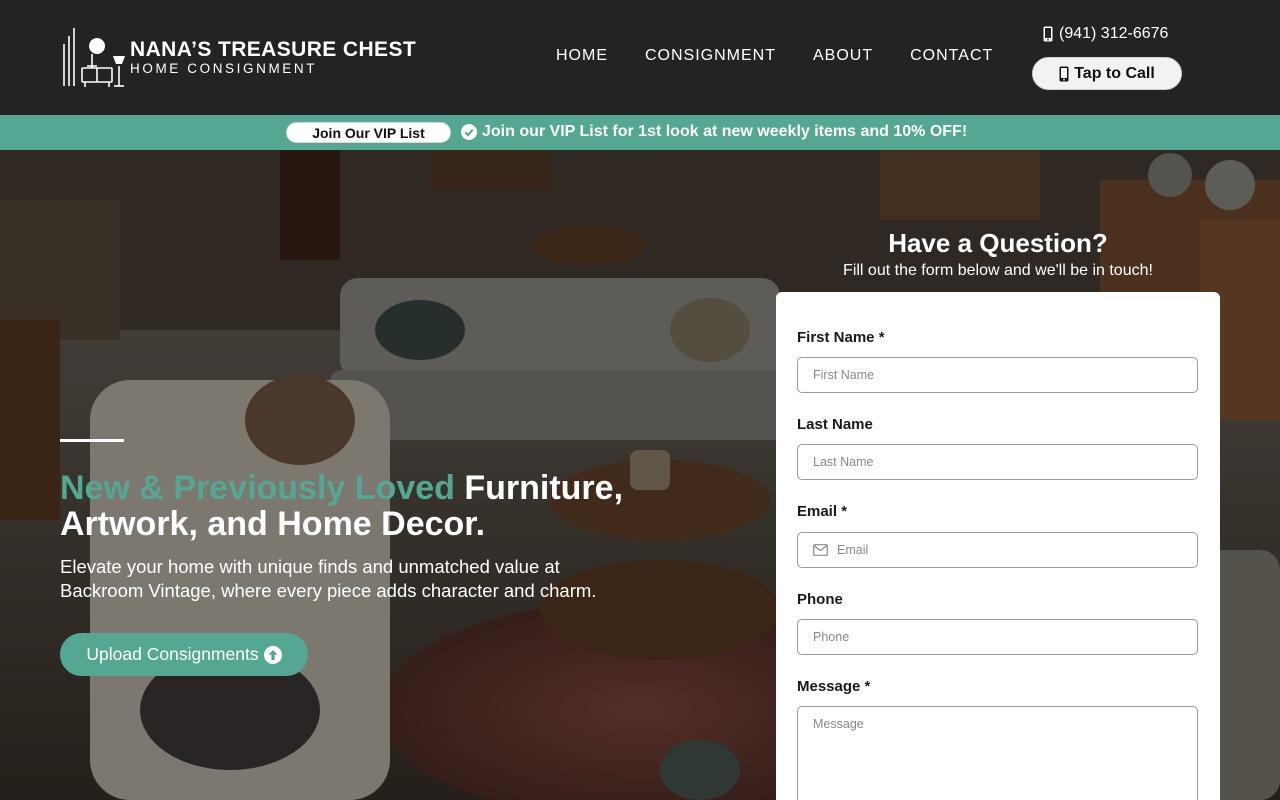 The image size is (1280, 800). Describe the element at coordinates (1017, 550) in the screenshot. I see `email-input` at that location.